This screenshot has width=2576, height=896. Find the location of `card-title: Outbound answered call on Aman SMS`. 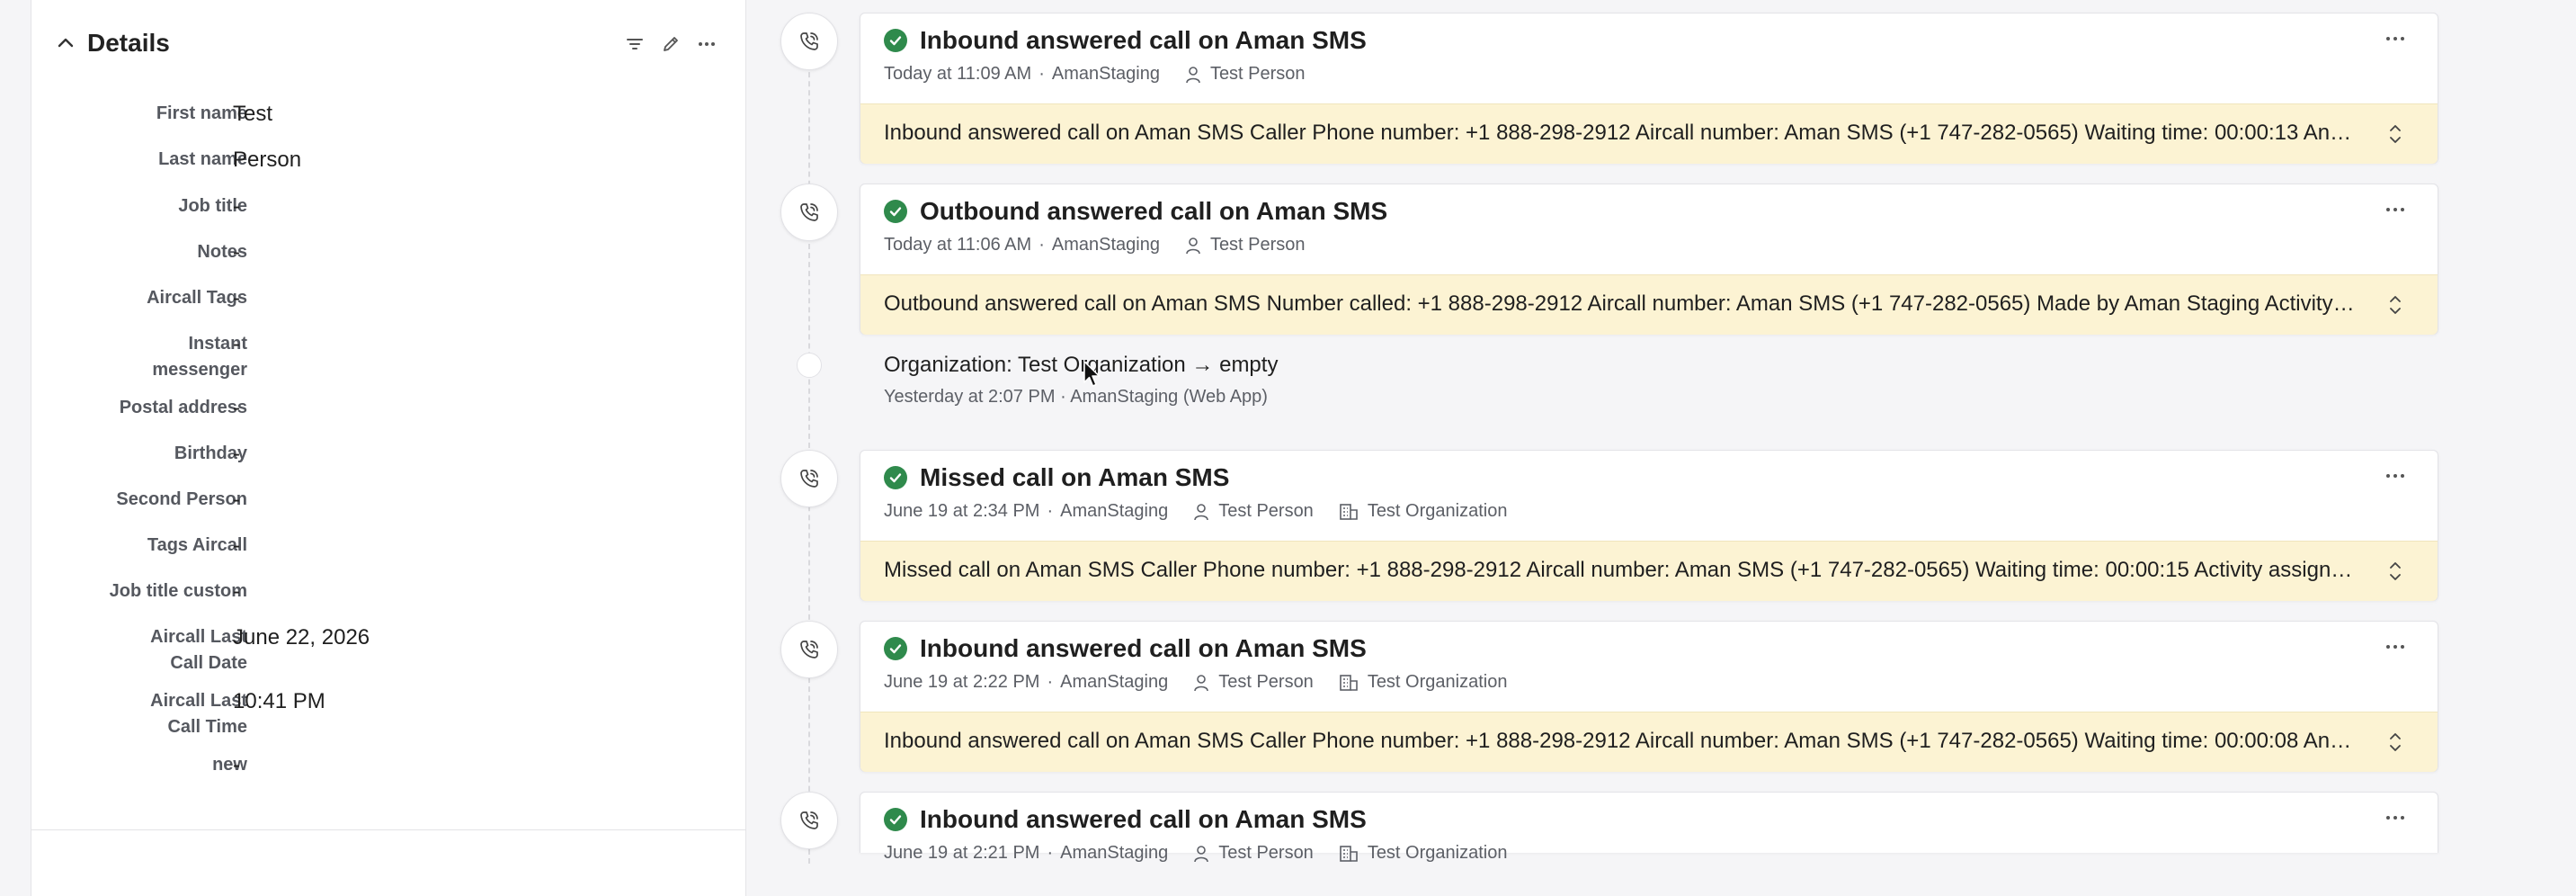

card-title: Outbound answered call on Aman SMS is located at coordinates (1136, 211).